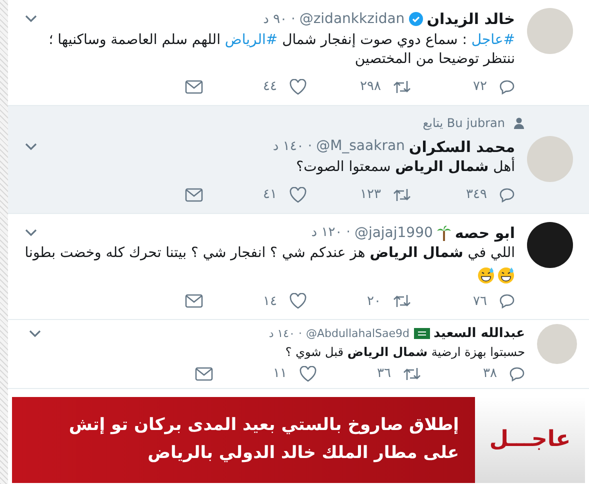  Describe the element at coordinates (281, 49) in the screenshot. I see `tweet-text: #عاجل : سماع دوي صوت إنفجار شمال #الرياض اللهم سلم العاصمة وساكنيها ؛ ننتظر توضيحا من المختصين` at that location.